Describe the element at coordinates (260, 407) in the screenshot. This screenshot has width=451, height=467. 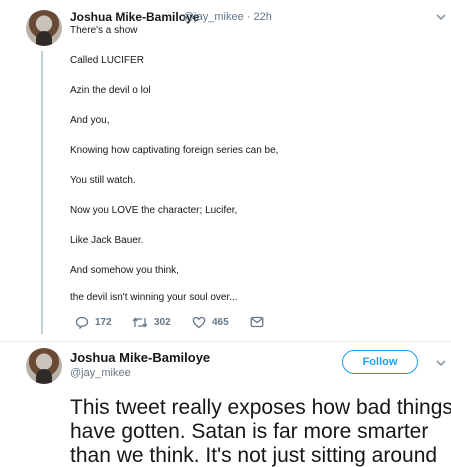
I see `tweet-text-line: This tweet really exposes how bad things` at that location.